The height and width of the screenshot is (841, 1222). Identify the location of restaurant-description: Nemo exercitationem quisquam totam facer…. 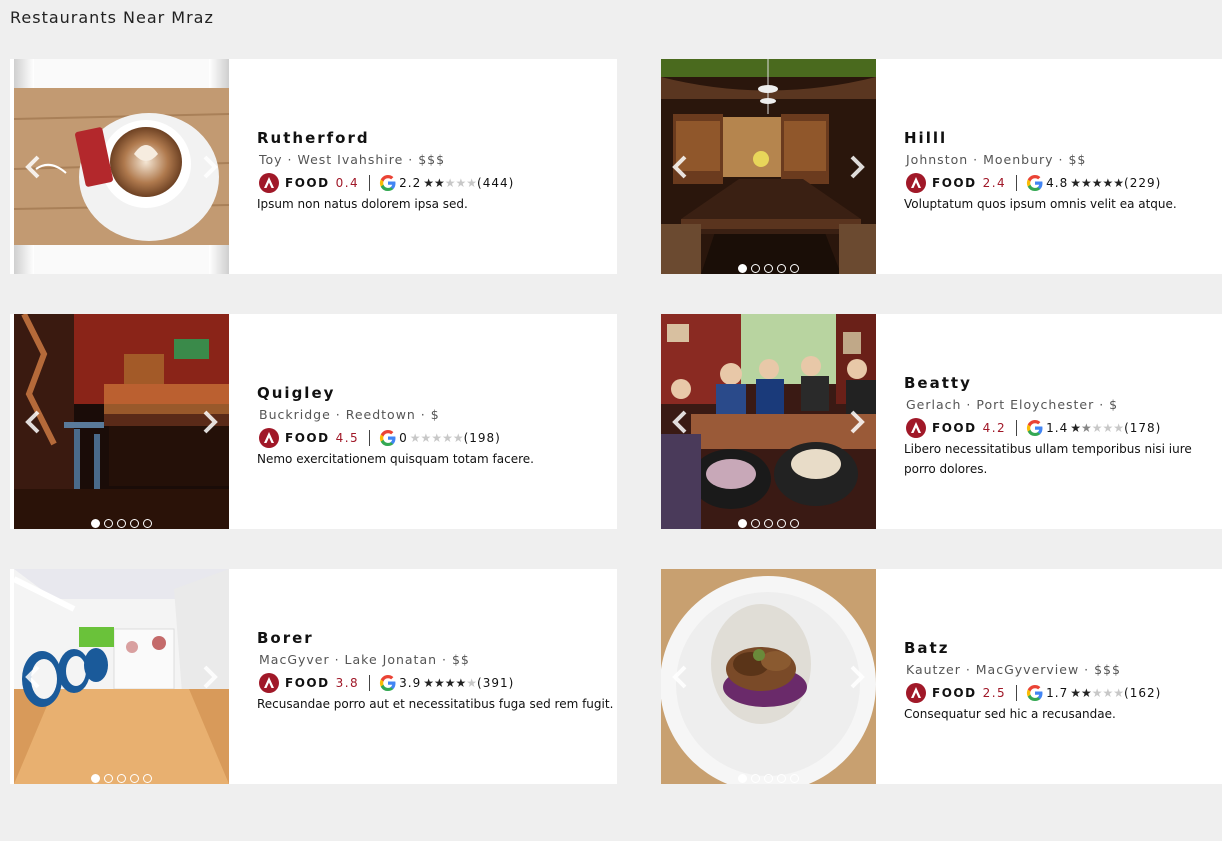
(395, 459).